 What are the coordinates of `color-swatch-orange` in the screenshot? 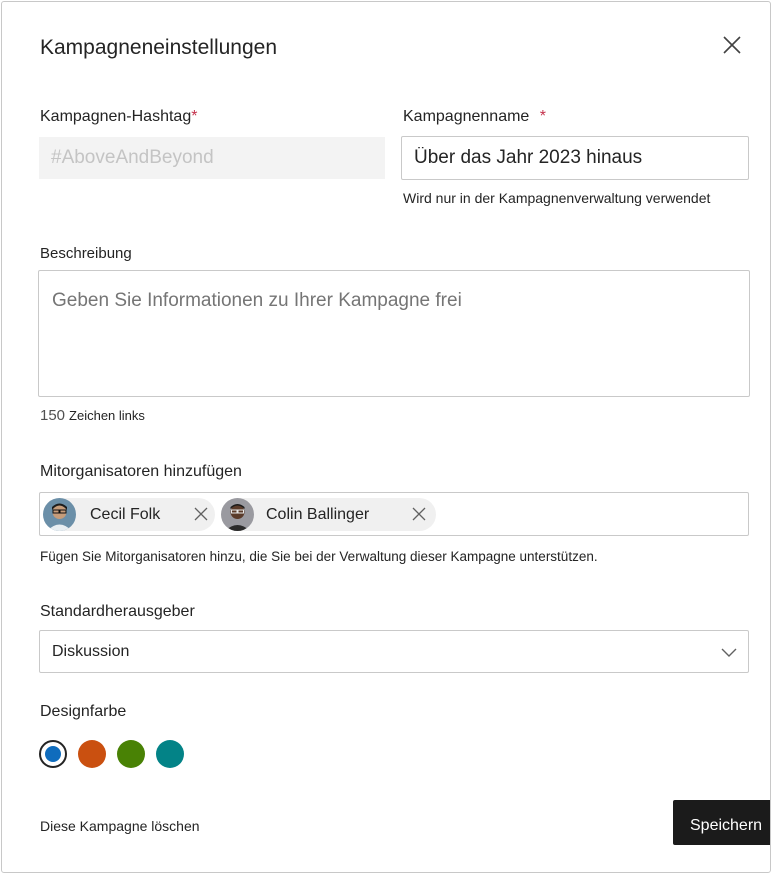 It's located at (92, 754).